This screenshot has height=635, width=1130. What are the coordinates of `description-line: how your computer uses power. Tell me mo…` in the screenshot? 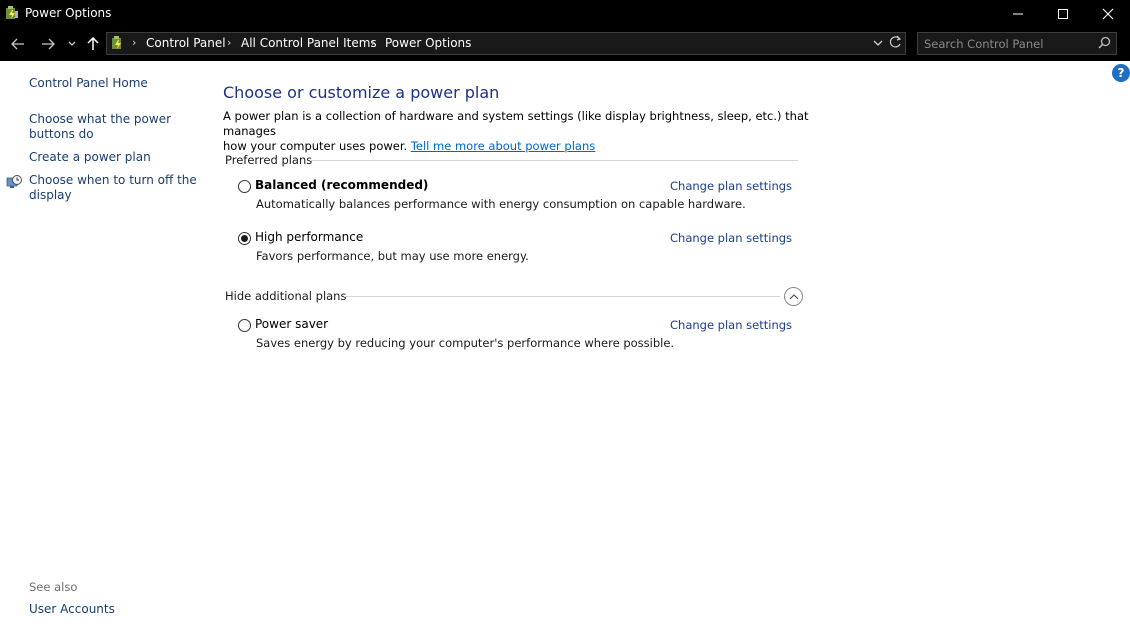 It's located at (523, 146).